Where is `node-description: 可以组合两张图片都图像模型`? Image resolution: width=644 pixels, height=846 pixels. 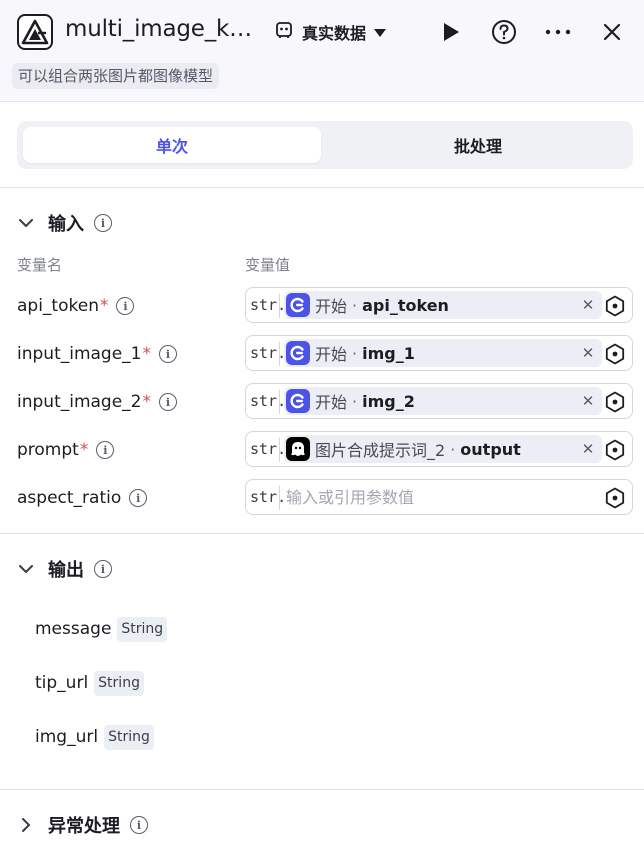
node-description: 可以组合两张图片都图像模型 is located at coordinates (116, 76).